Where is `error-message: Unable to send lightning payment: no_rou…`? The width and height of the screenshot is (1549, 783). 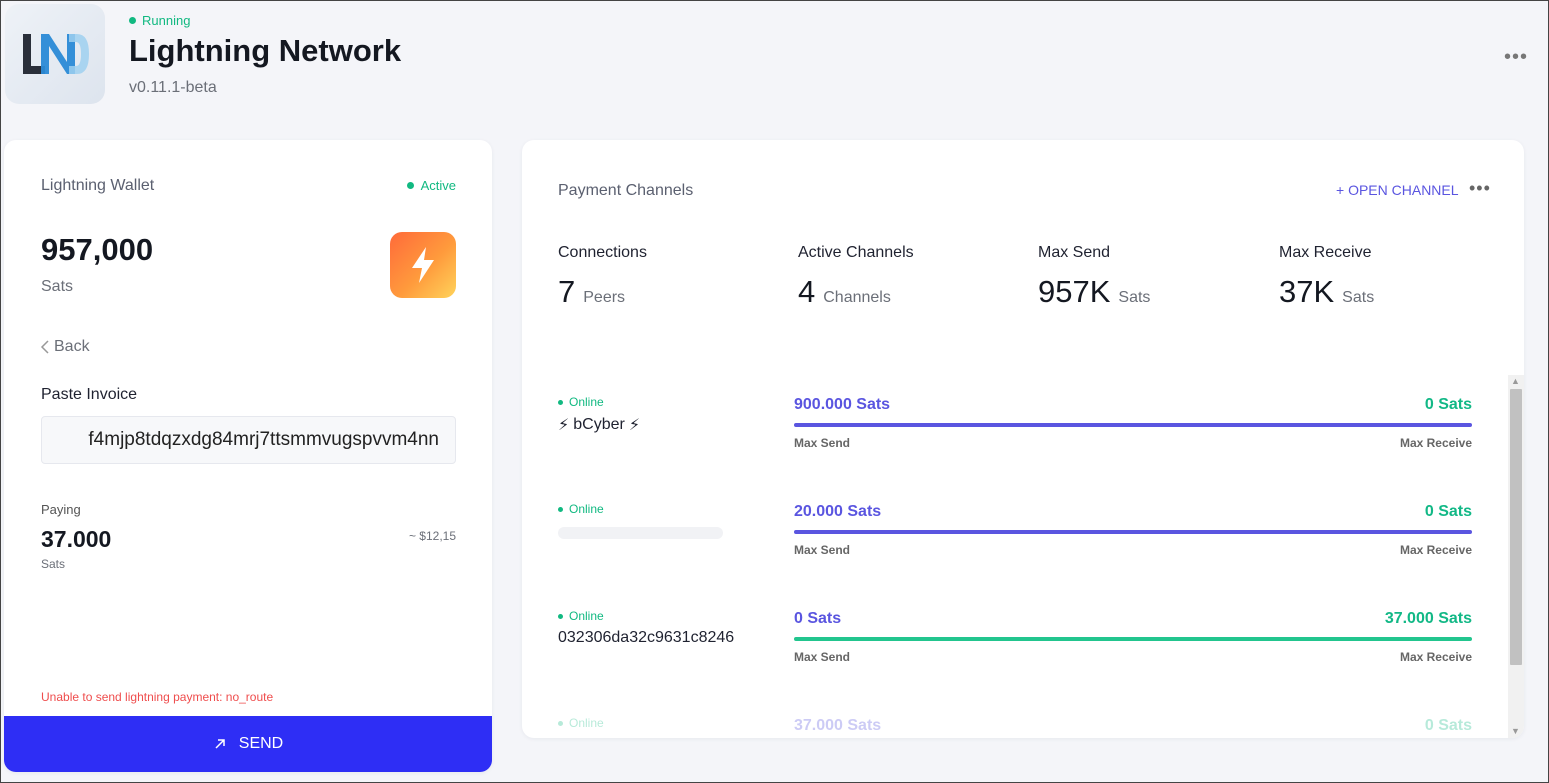 error-message: Unable to send lightning payment: no_rou… is located at coordinates (157, 697).